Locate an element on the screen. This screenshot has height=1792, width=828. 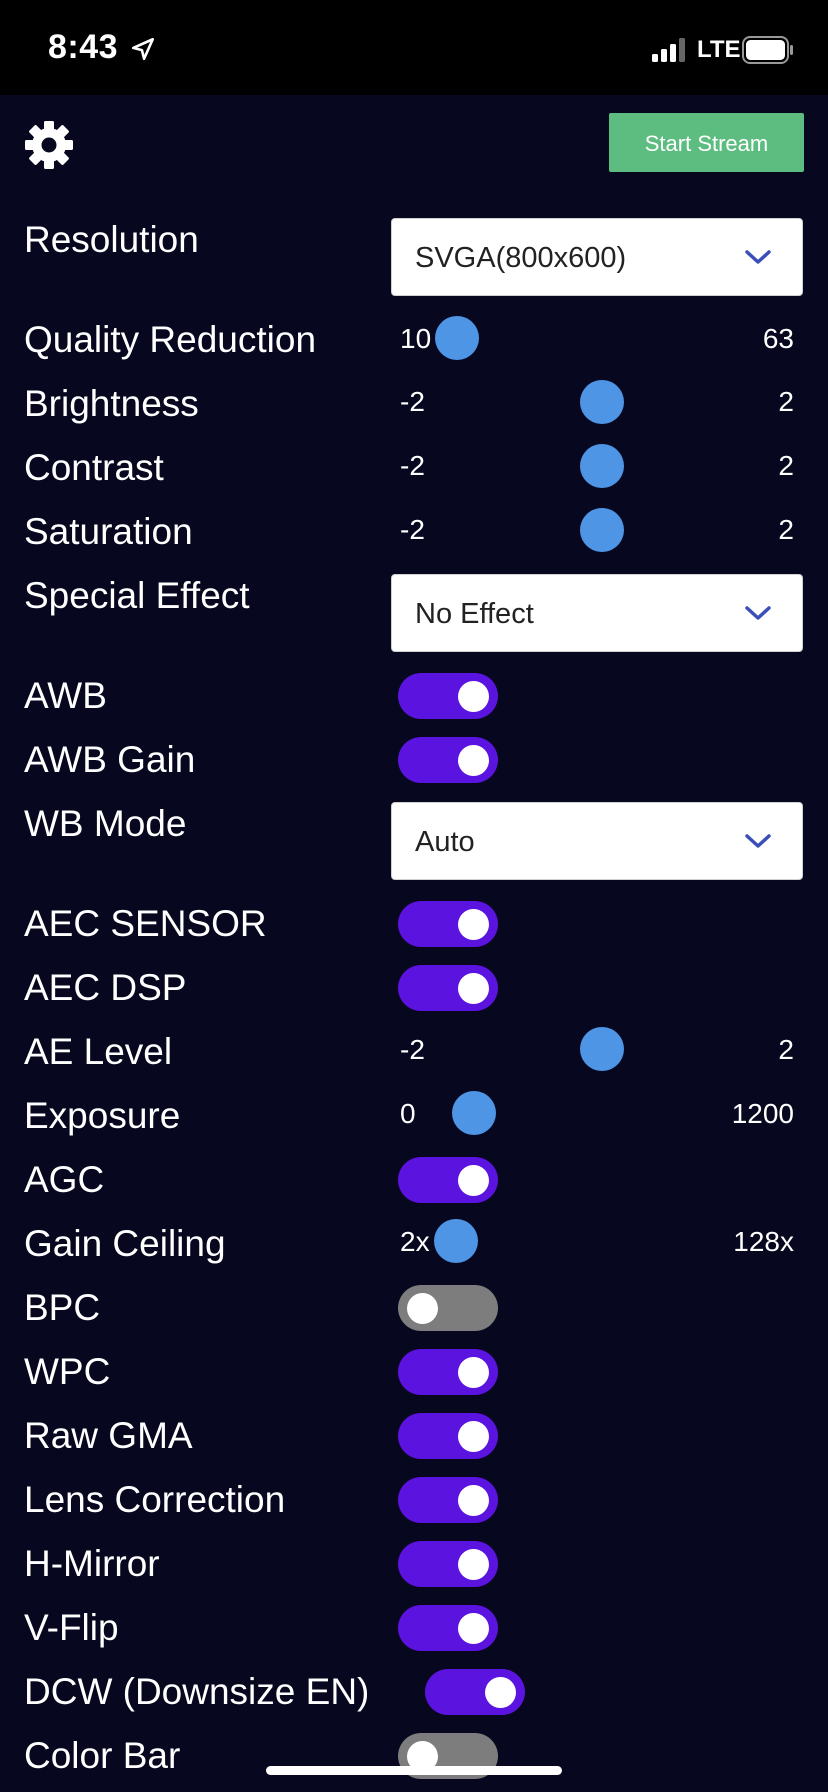
h-mirror-label: H-Mirror is located at coordinates (92, 1563).